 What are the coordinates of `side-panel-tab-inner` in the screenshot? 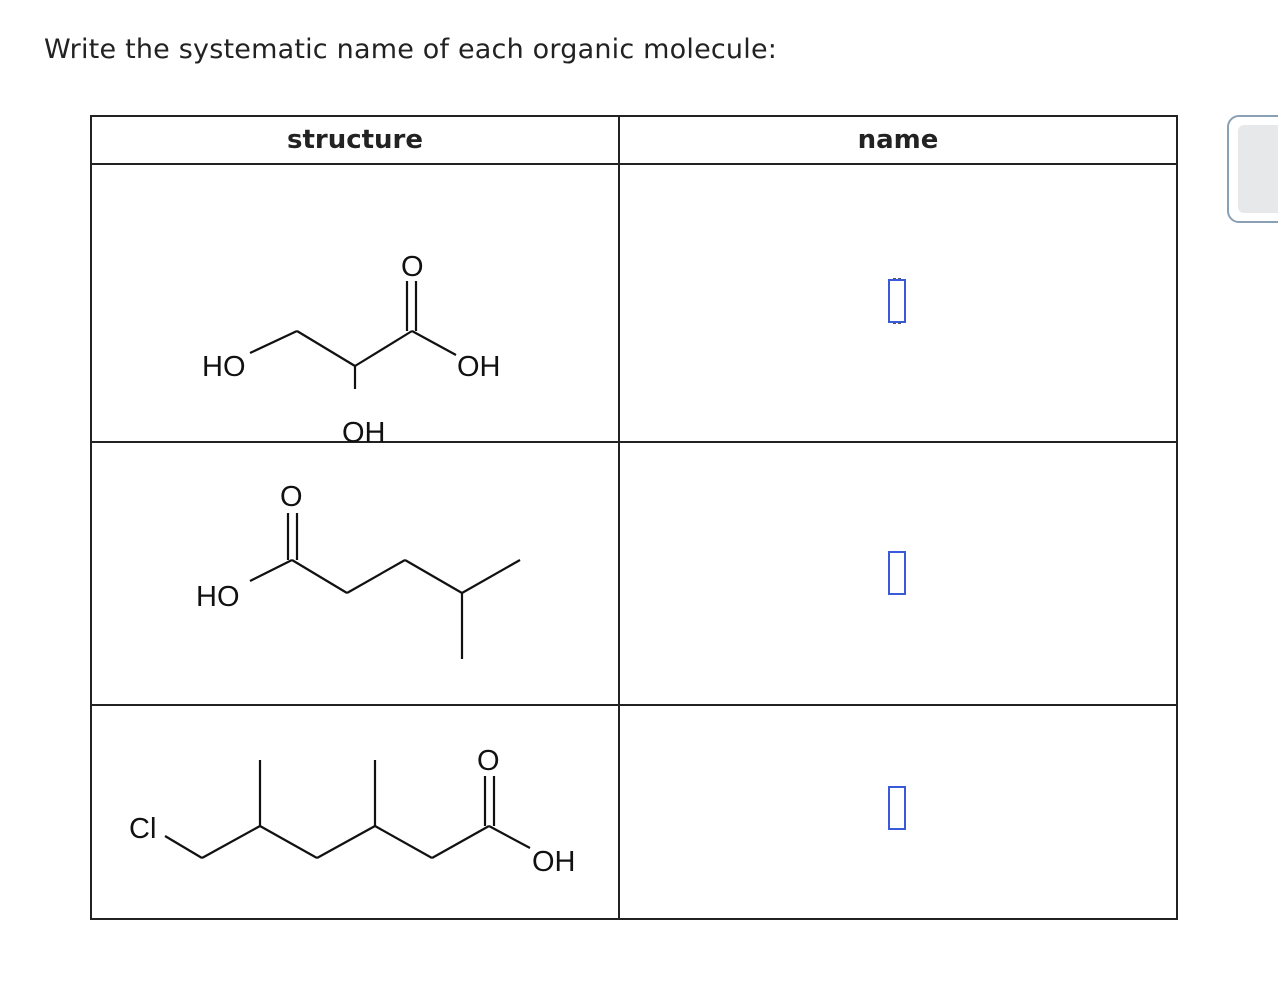 It's located at (1258, 169).